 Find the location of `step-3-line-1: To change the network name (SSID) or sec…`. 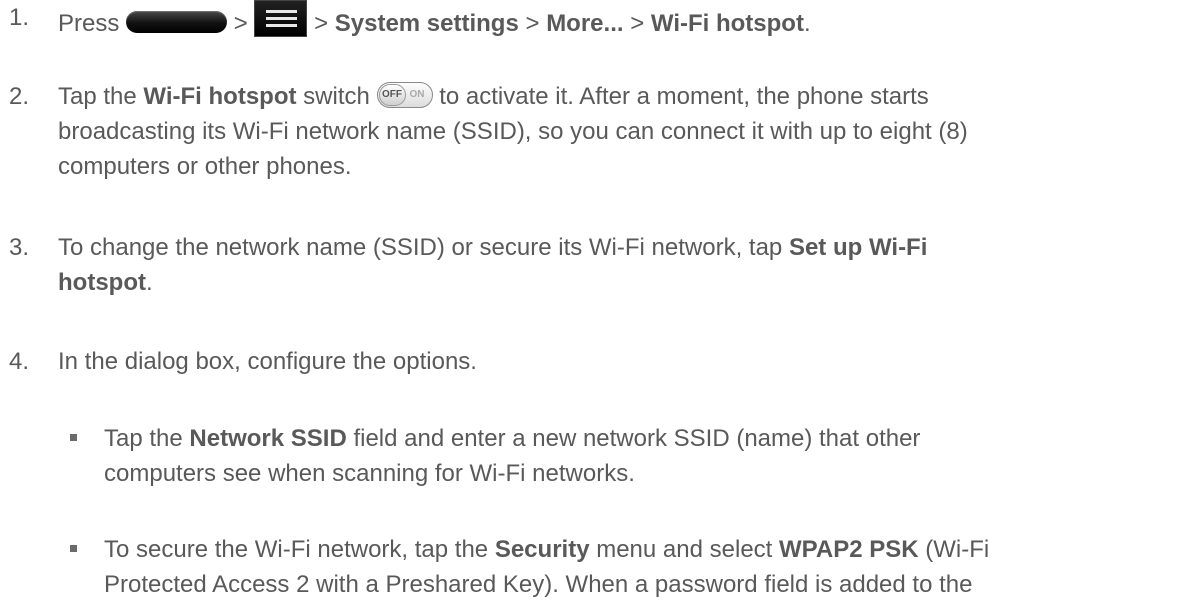

step-3-line-1: To change the network name (SSID) or sec… is located at coordinates (627, 247).